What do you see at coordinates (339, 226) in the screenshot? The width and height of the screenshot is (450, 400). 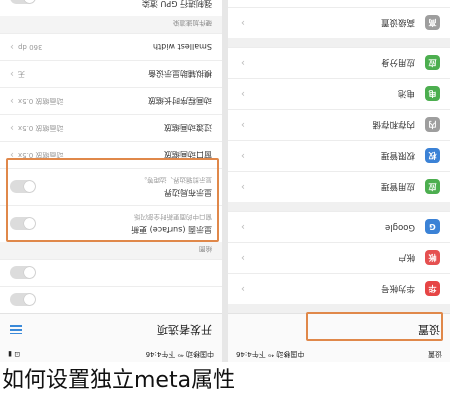 I see `settings-item: G Google ›` at bounding box center [339, 226].